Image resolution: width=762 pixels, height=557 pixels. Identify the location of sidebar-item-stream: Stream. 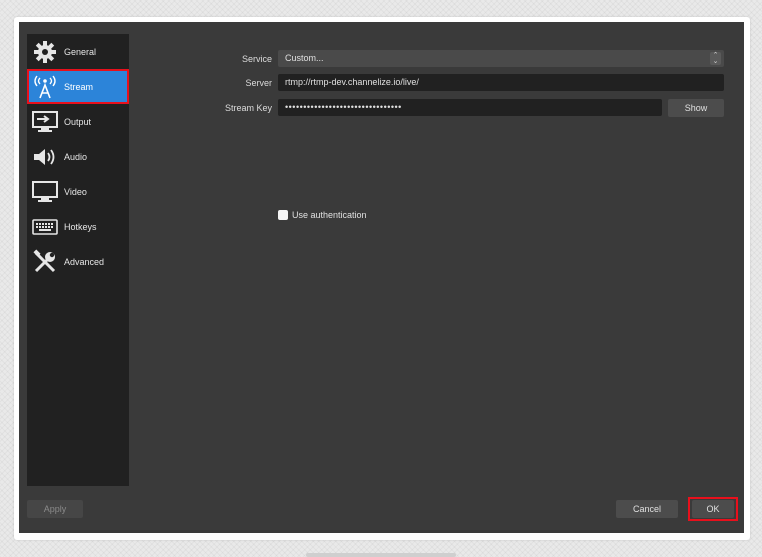
(78, 86).